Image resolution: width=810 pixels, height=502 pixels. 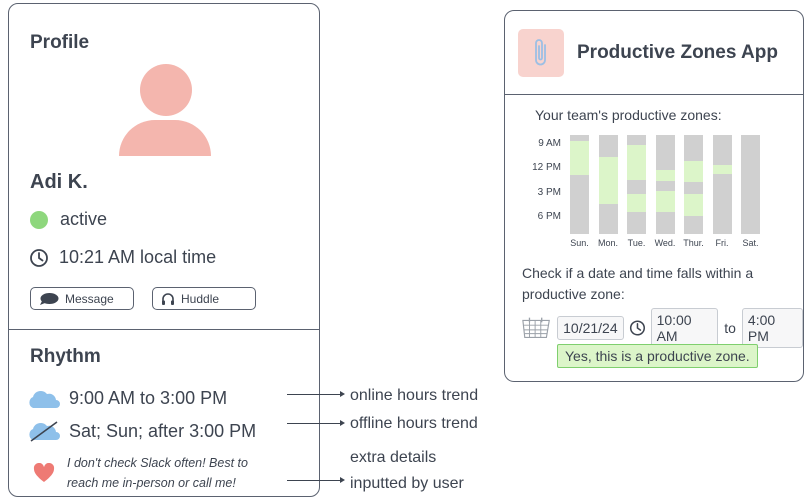 What do you see at coordinates (44, 431) in the screenshot?
I see `offline-cloud-icon` at bounding box center [44, 431].